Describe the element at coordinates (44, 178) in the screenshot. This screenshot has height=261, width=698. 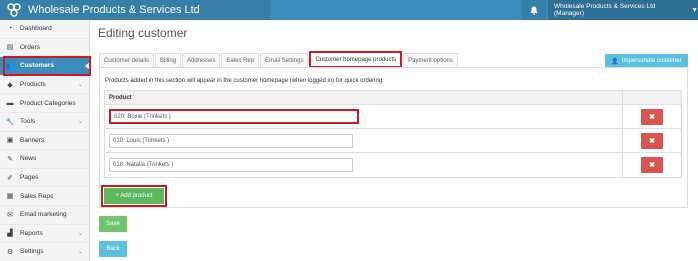
I see `sidebar-item-pages: ✐ Pages` at that location.